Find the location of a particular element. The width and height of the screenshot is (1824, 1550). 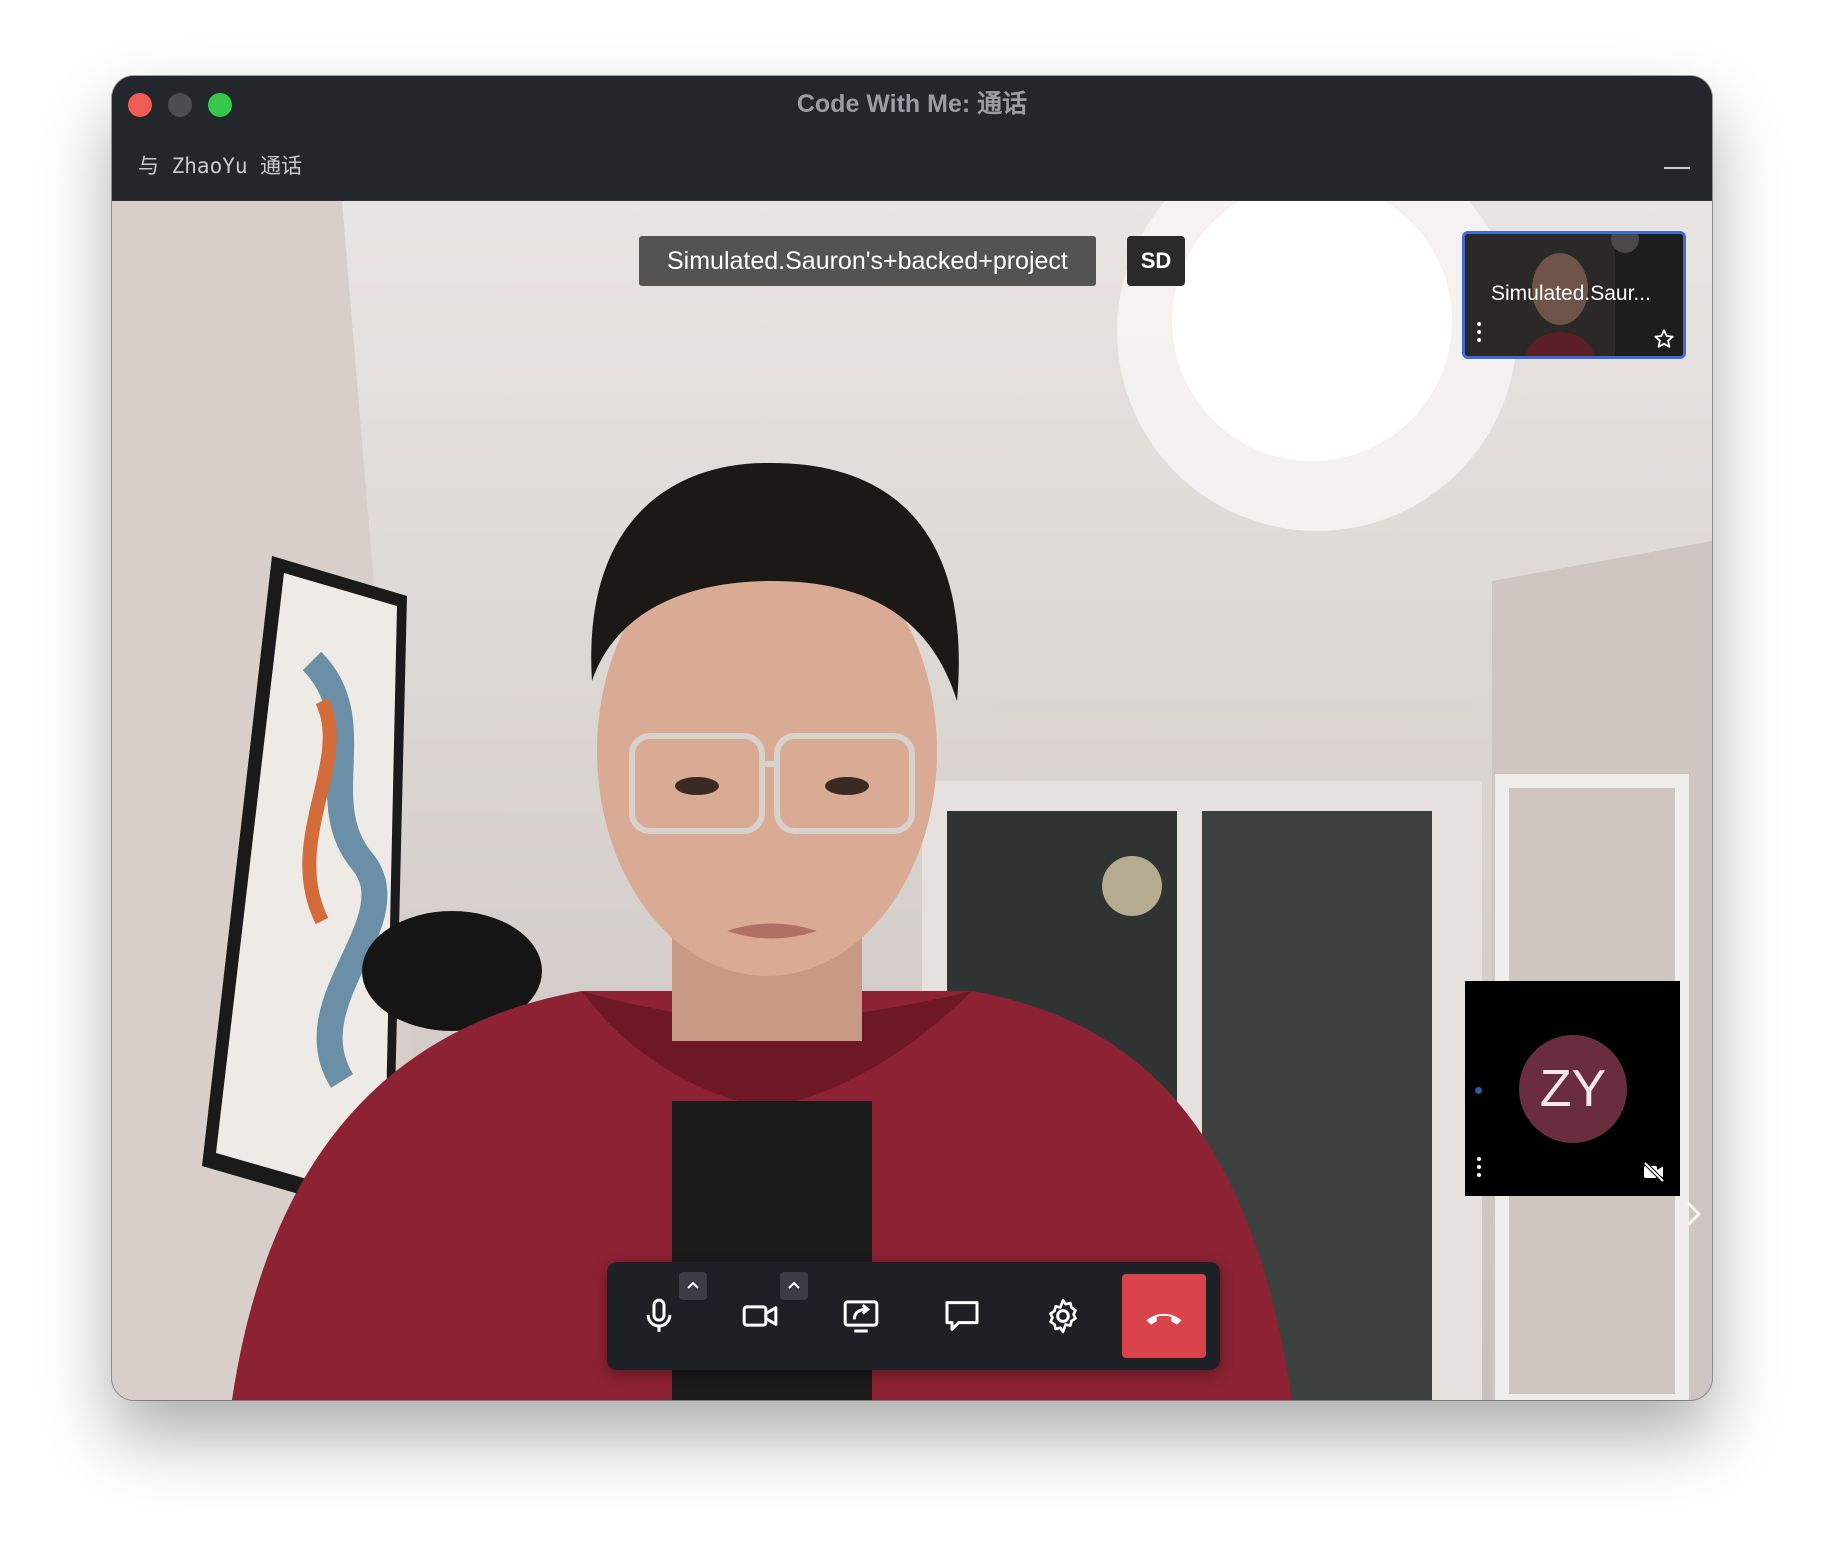

camera-icon is located at coordinates (760, 1316).